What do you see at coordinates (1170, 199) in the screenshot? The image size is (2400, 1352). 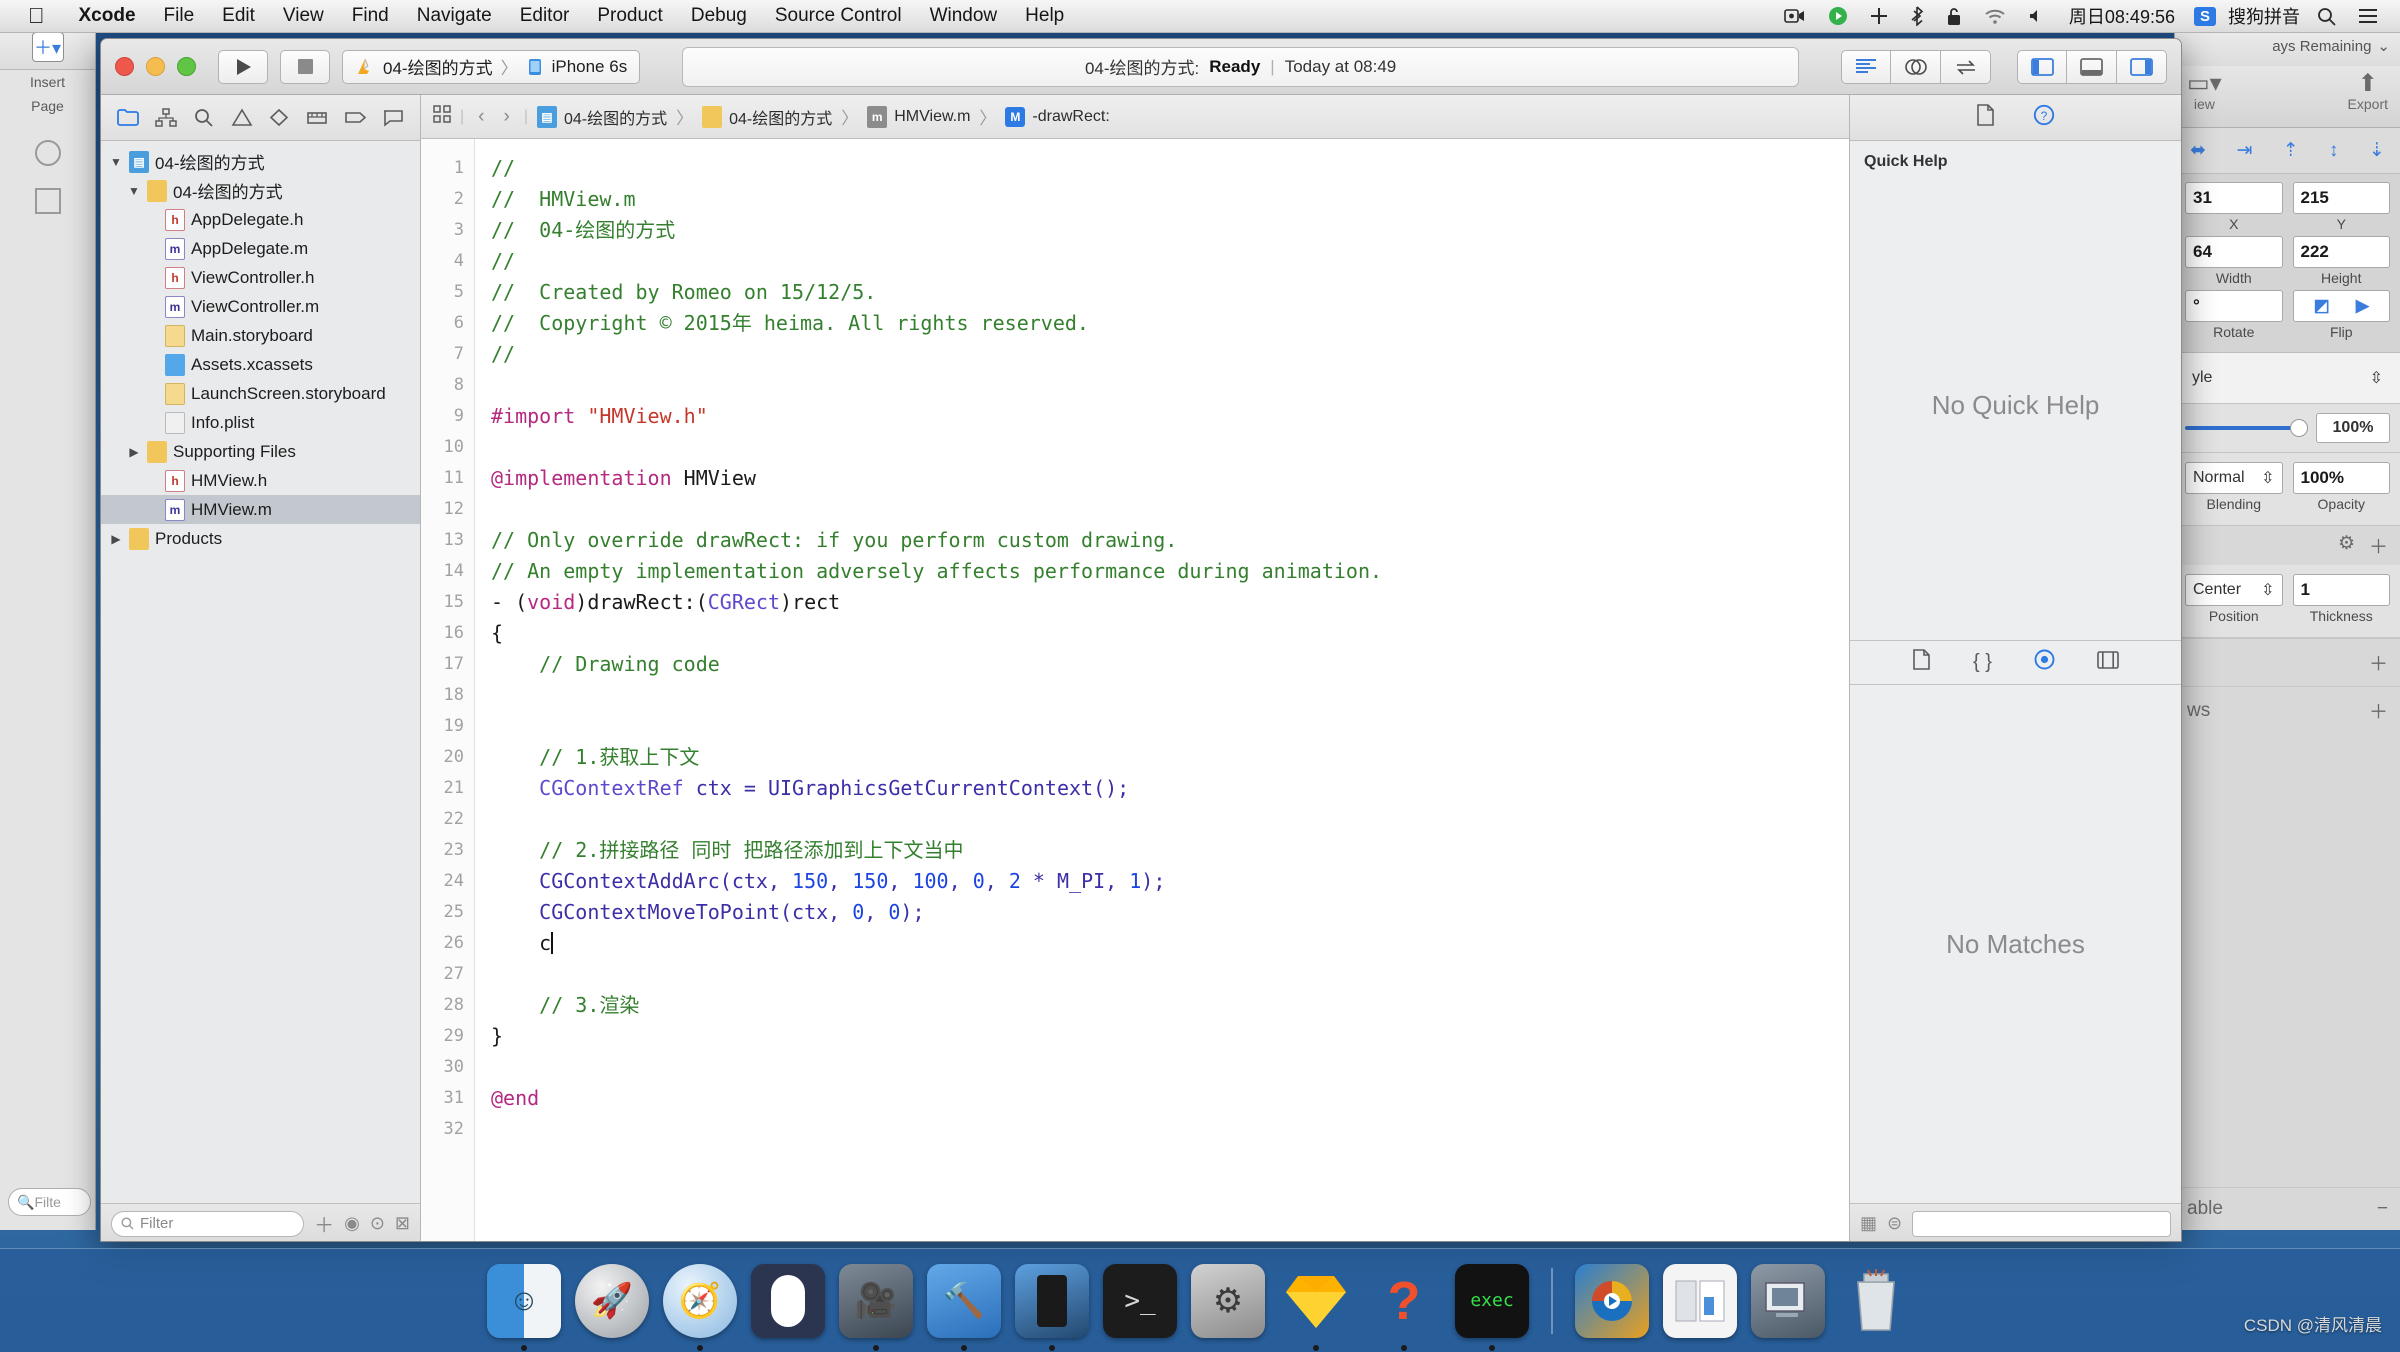 I see `code-line: // HMView.m` at bounding box center [1170, 199].